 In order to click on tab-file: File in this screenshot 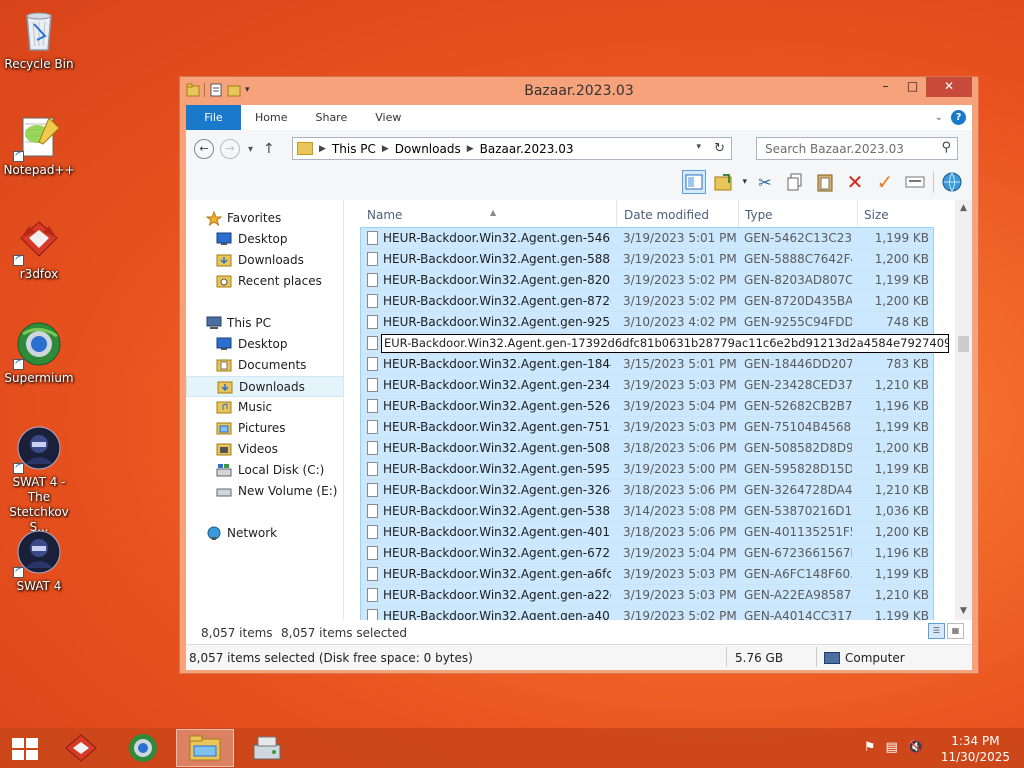, I will do `click(213, 117)`.